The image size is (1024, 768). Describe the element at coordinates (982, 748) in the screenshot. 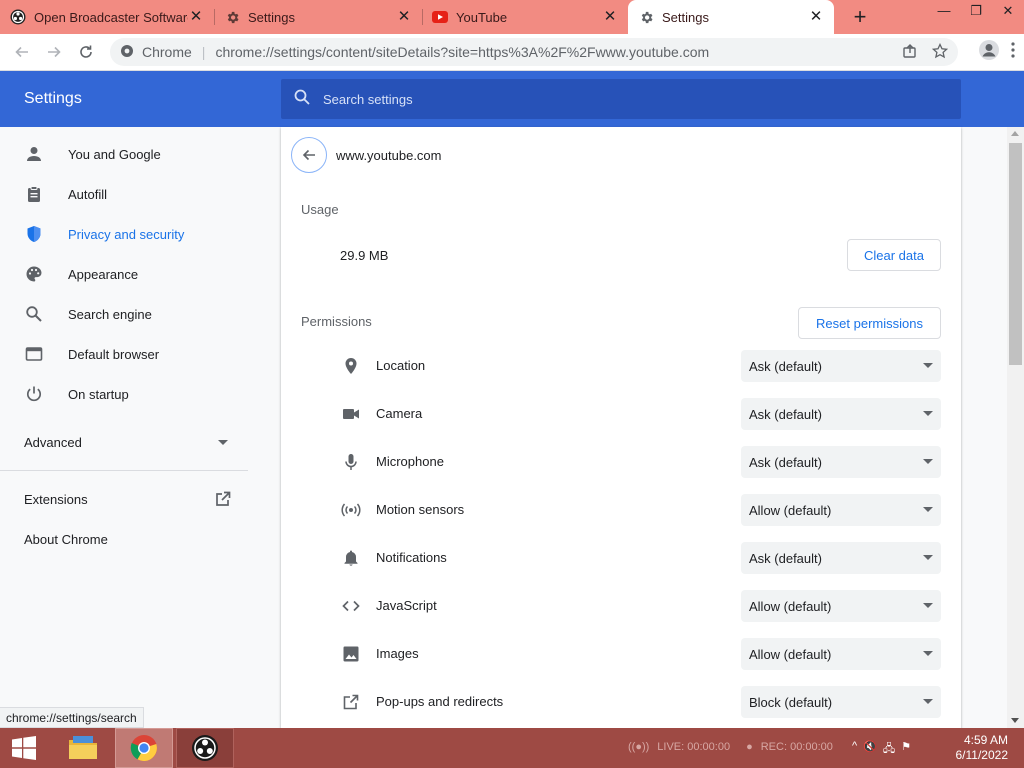

I see `taskbar-clock: 4:59 AM 6/11/2022` at that location.